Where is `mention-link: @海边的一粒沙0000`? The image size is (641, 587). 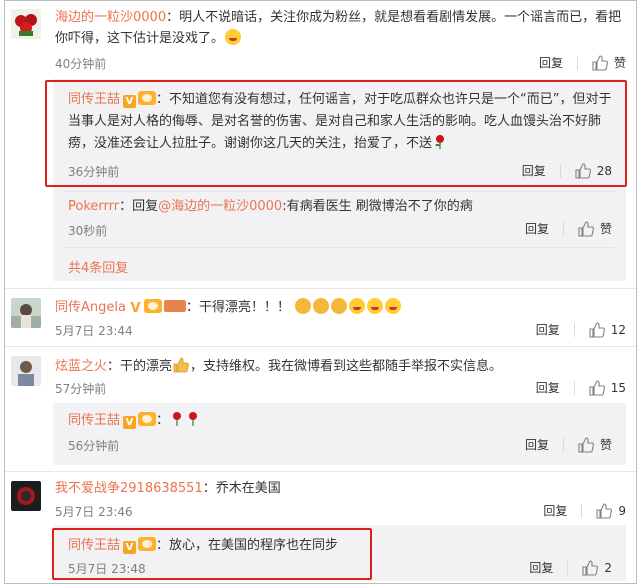 mention-link: @海边的一粒沙0000 is located at coordinates (220, 206).